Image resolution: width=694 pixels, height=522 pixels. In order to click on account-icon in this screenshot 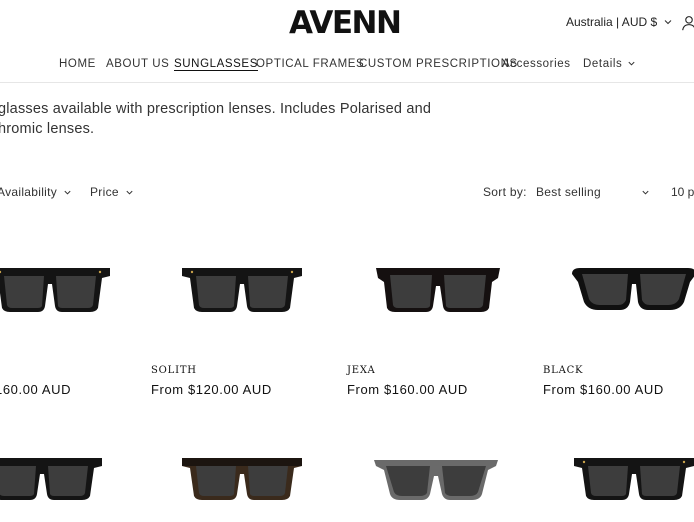, I will do `click(687, 23)`.